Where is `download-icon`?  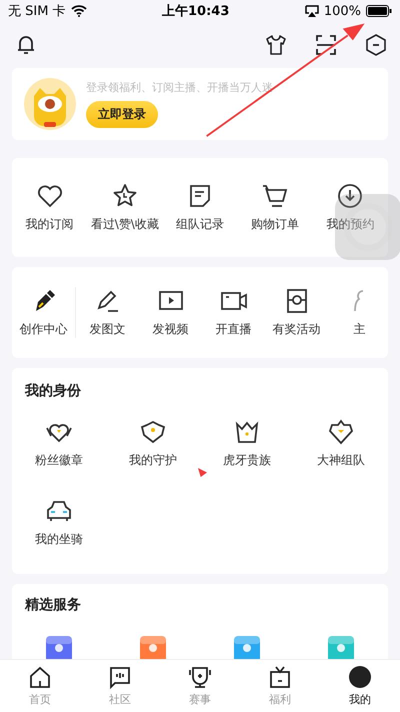 download-icon is located at coordinates (350, 196).